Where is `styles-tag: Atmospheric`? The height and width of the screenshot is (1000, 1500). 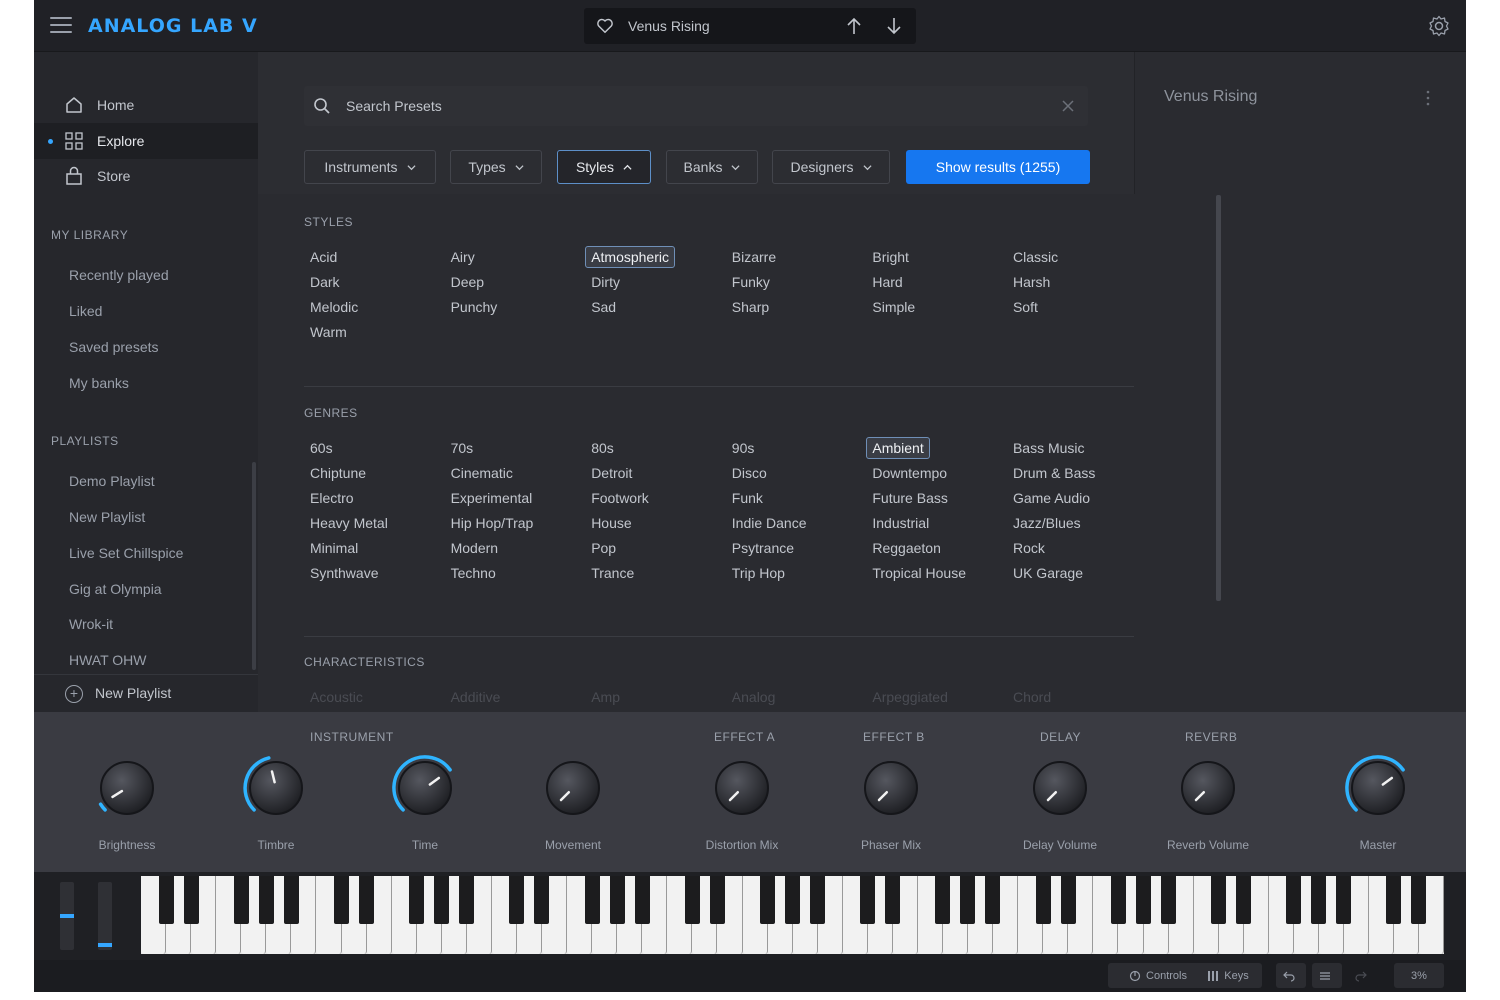
styles-tag: Atmospheric is located at coordinates (655, 256).